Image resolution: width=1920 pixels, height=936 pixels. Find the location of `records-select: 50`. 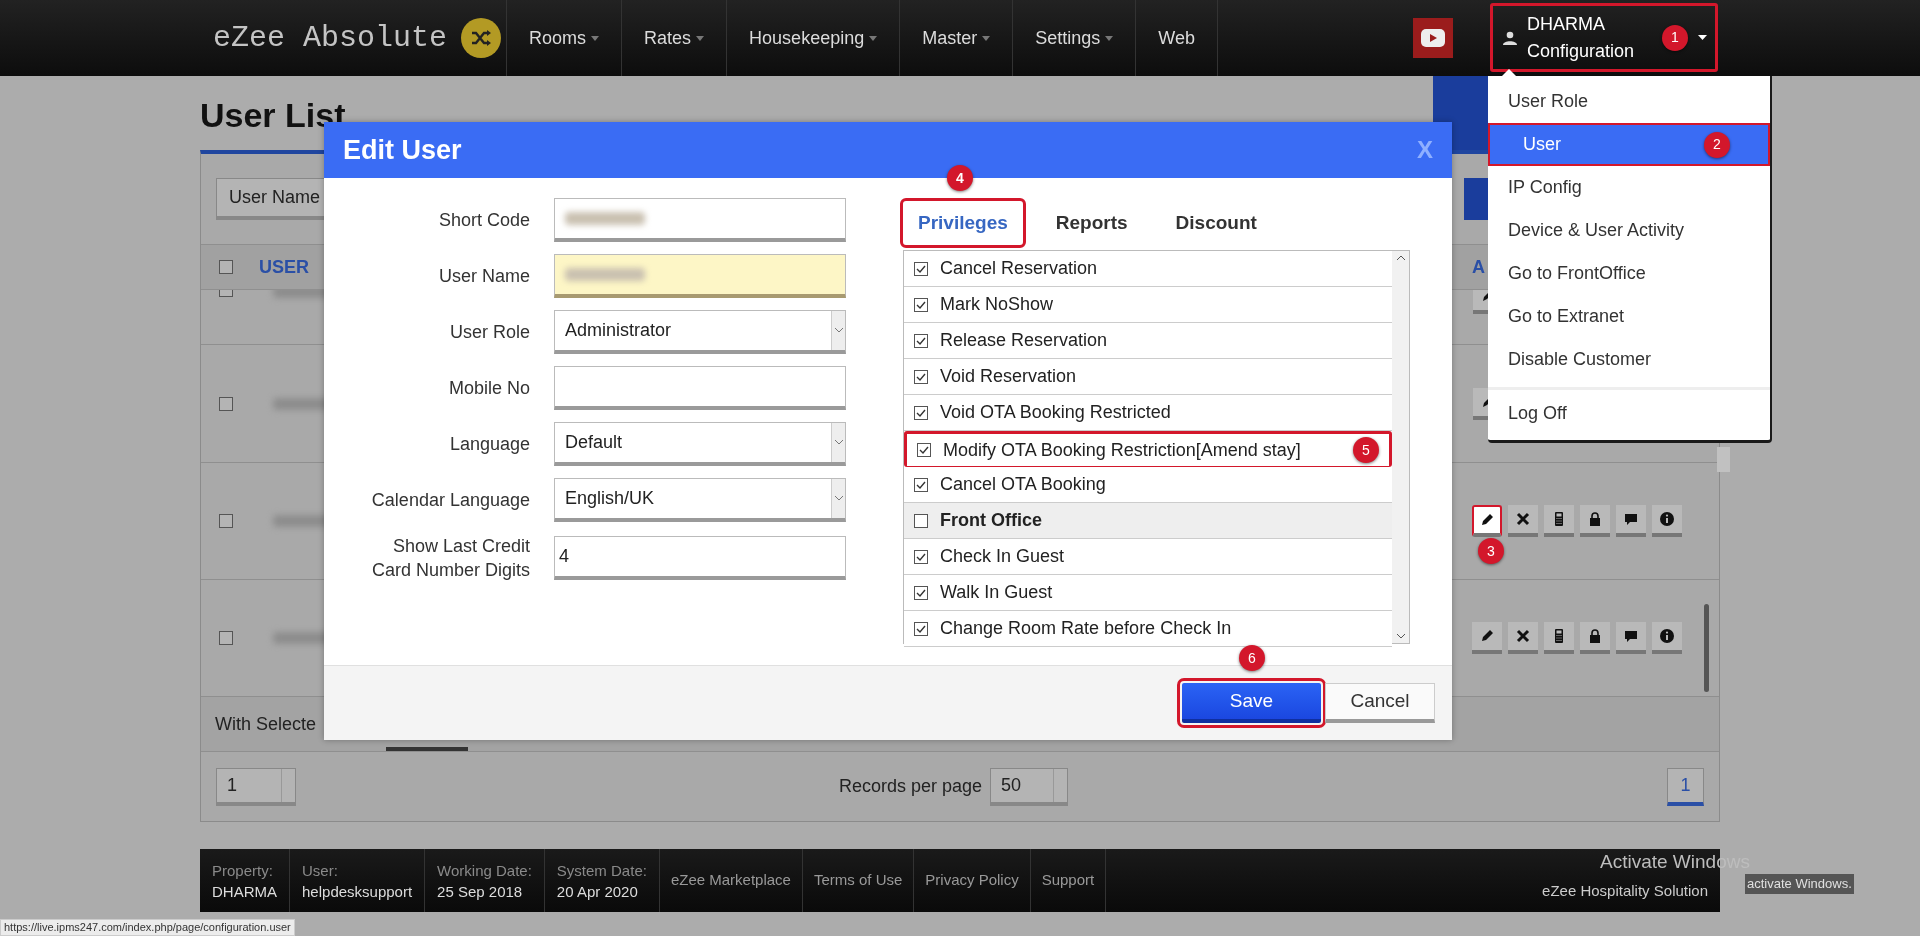

records-select: 50 is located at coordinates (1029, 786).